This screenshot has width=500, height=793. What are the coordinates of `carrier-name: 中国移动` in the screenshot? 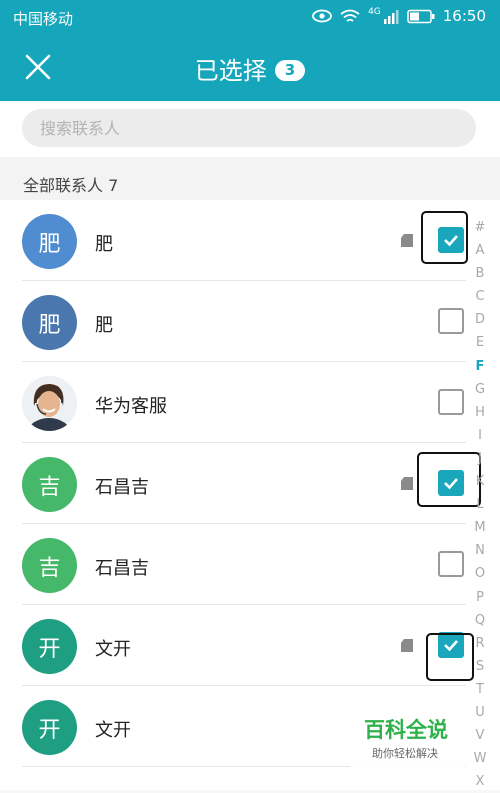 It's located at (43, 19).